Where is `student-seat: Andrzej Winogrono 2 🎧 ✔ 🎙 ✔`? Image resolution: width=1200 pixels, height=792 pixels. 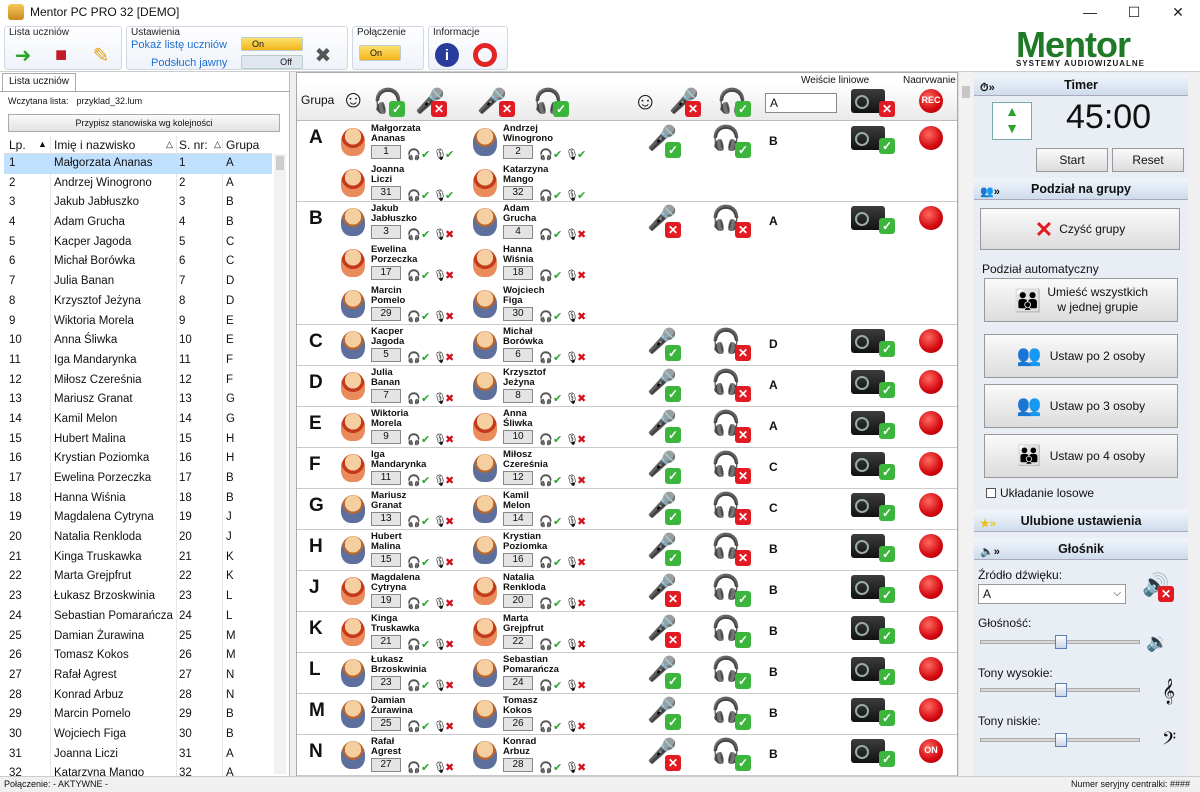
student-seat: Andrzej Winogrono 2 🎧 ✔ 🎙 ✔ is located at coordinates (537, 144).